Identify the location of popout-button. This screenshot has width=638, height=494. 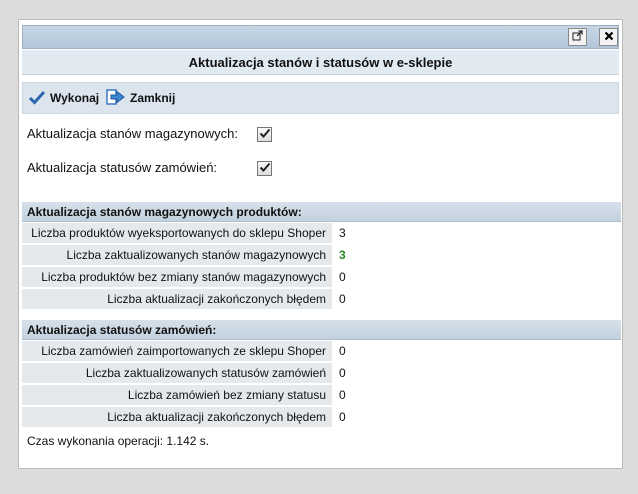
(577, 37).